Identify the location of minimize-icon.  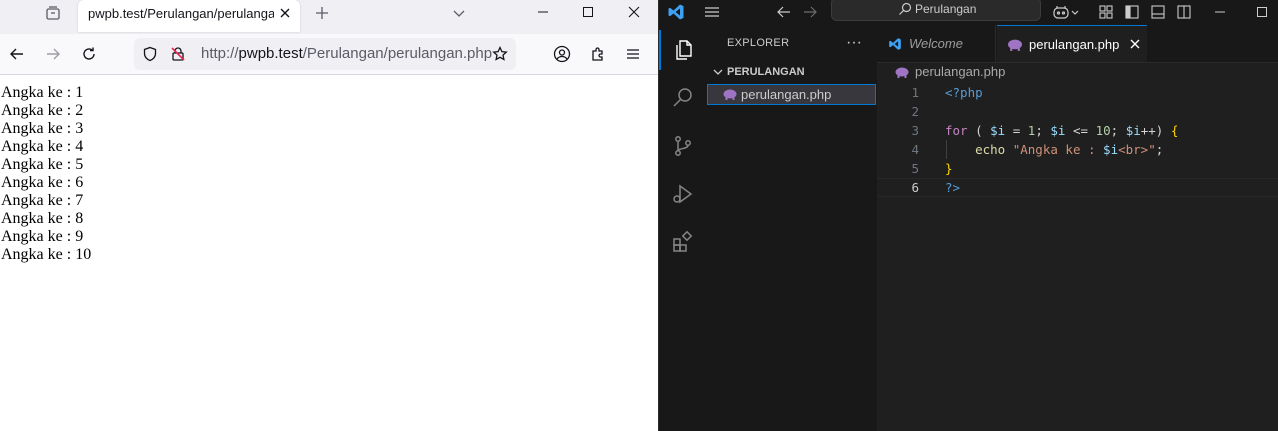
(543, 12).